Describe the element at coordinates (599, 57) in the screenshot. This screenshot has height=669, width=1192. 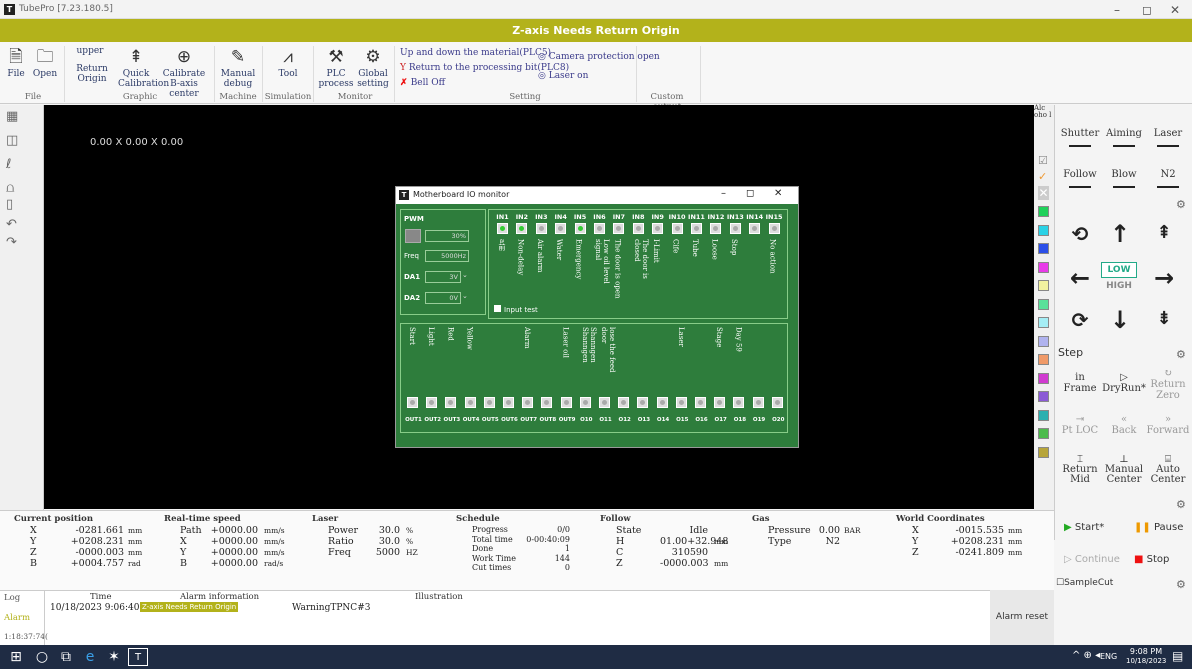
I see `camera-protection-toggle: ◎ Camera protection open` at that location.